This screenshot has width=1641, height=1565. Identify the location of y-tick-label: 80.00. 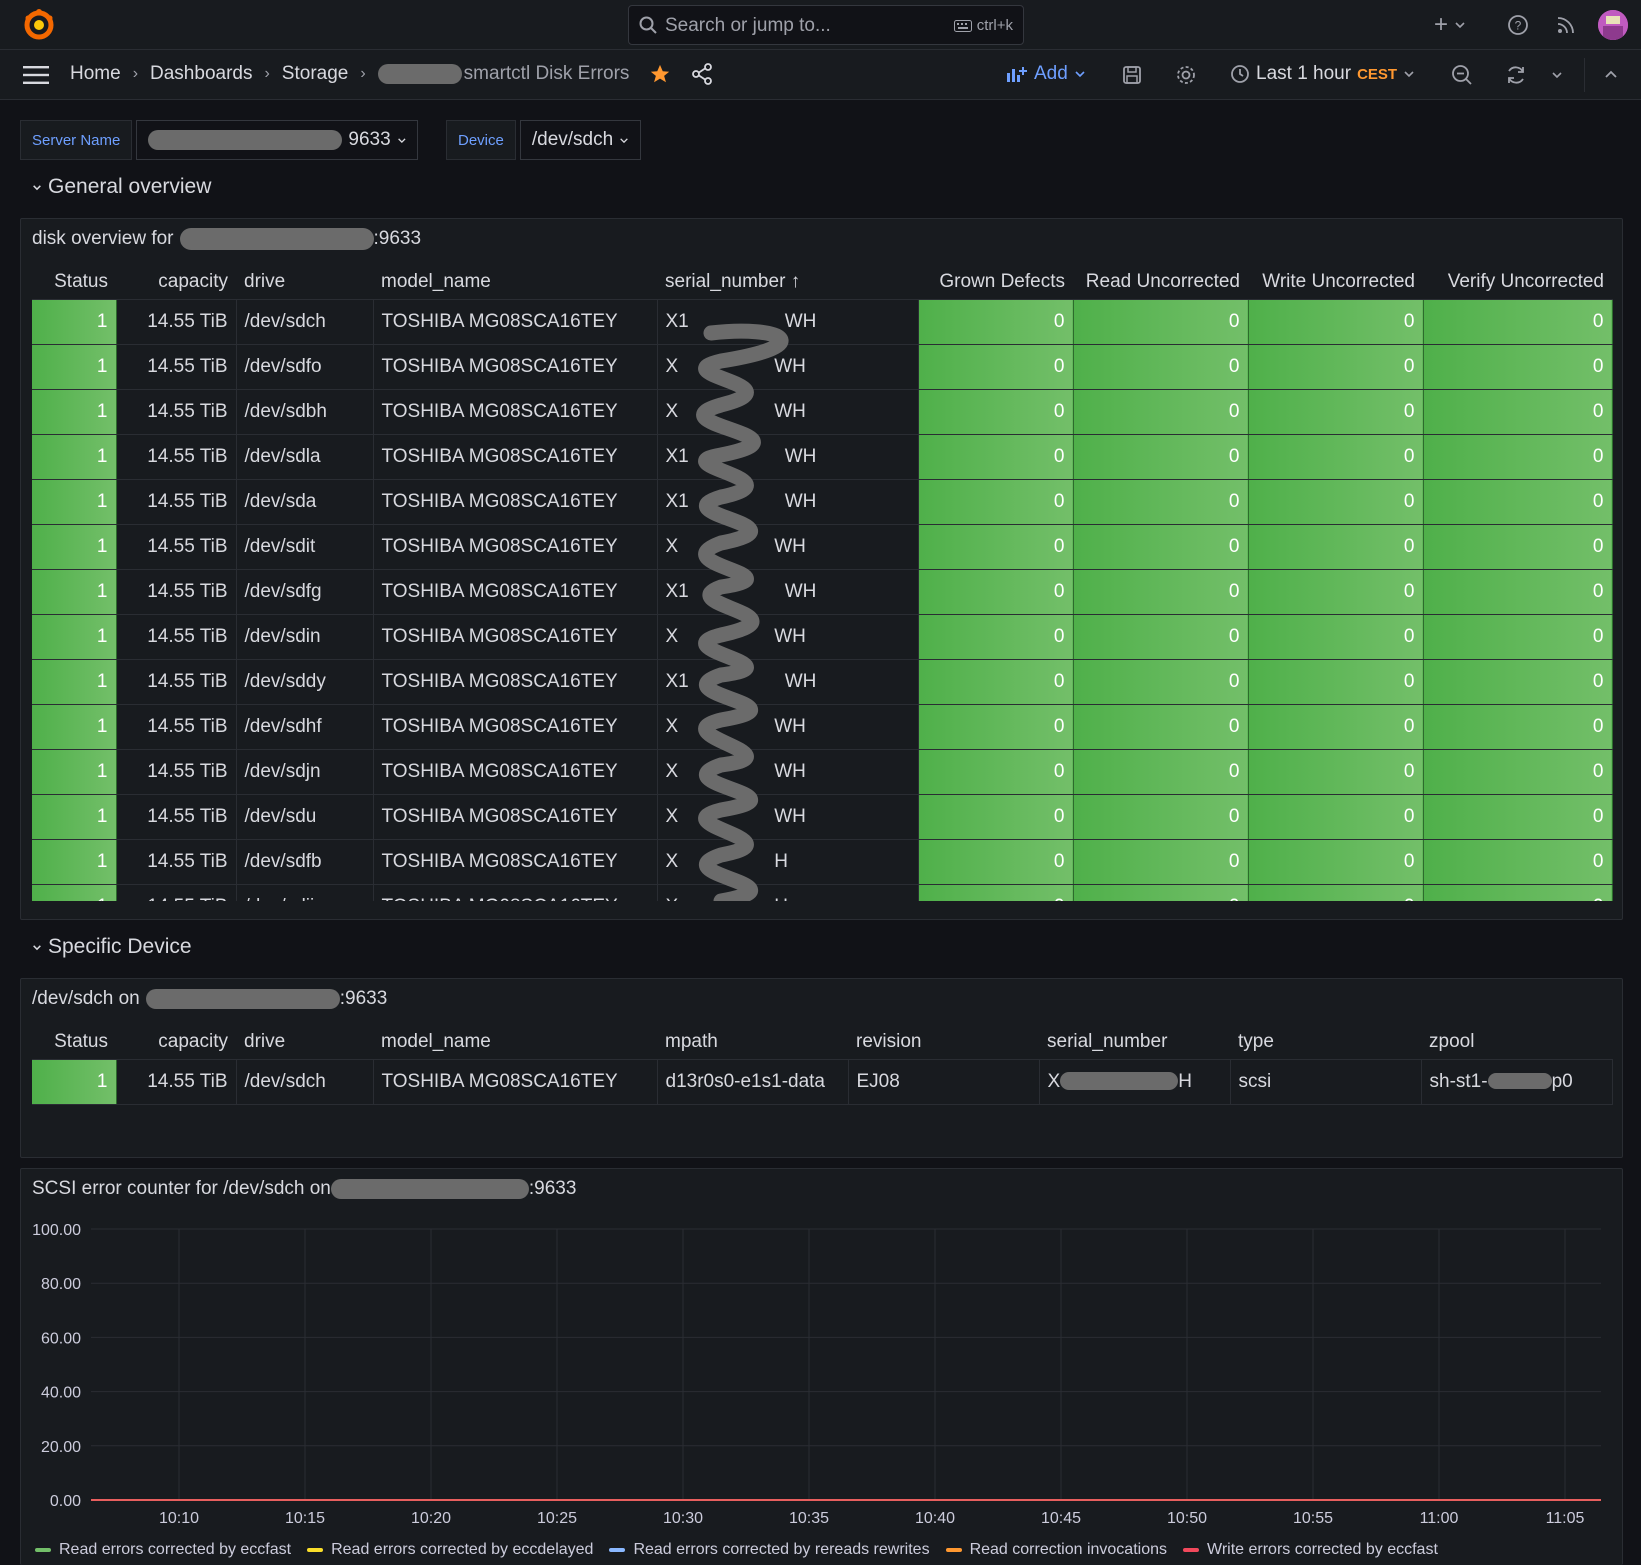
(61, 1284).